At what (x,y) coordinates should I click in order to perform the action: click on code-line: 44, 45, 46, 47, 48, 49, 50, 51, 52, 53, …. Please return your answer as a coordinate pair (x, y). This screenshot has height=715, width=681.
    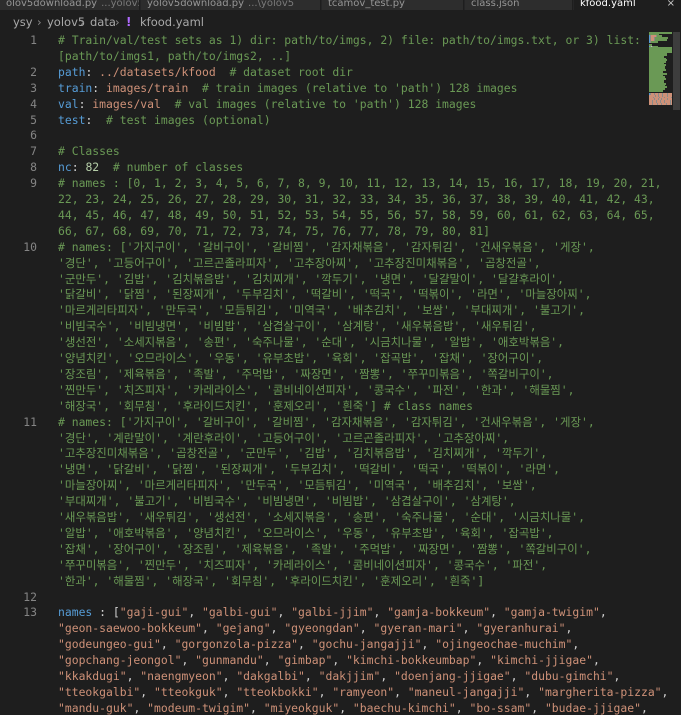
    Looking at the image, I should click on (327, 215).